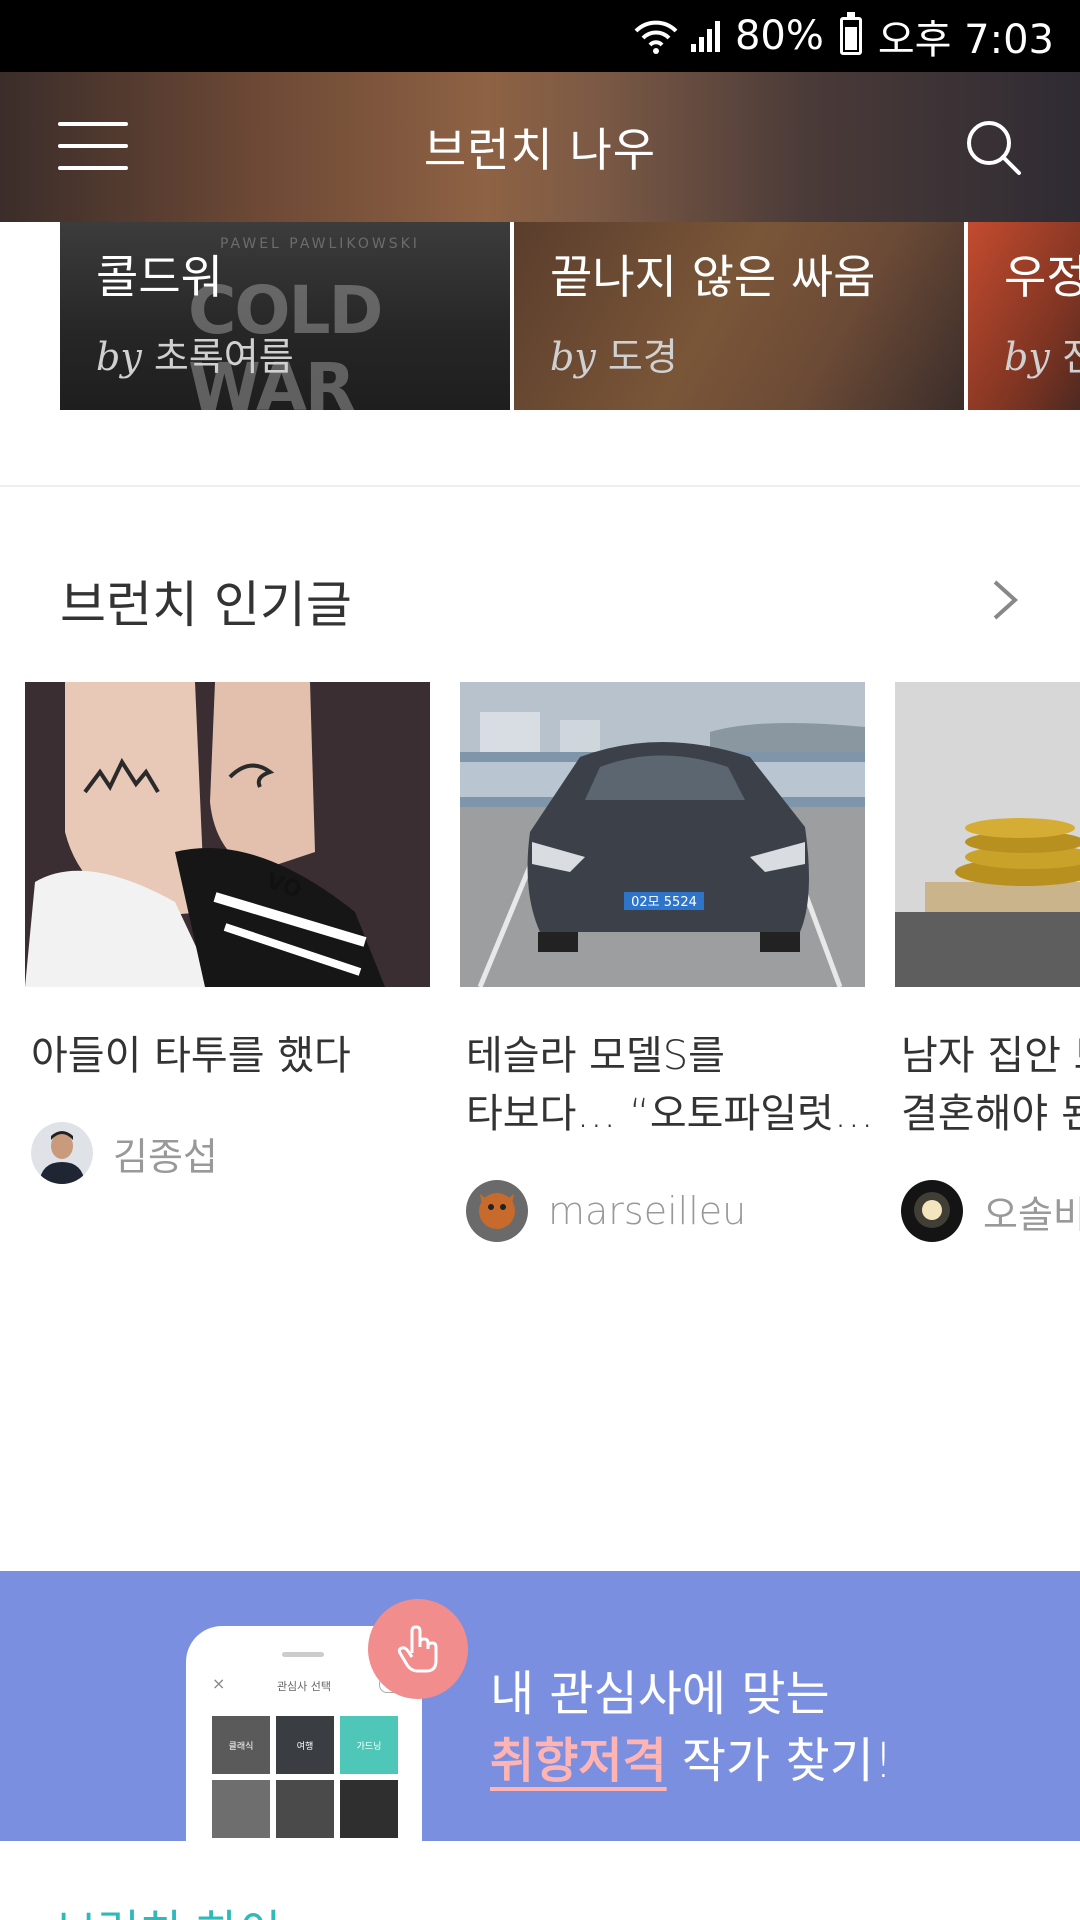 This screenshot has height=1920, width=1080. I want to click on featured-card-author: by 초록여름, so click(195, 357).